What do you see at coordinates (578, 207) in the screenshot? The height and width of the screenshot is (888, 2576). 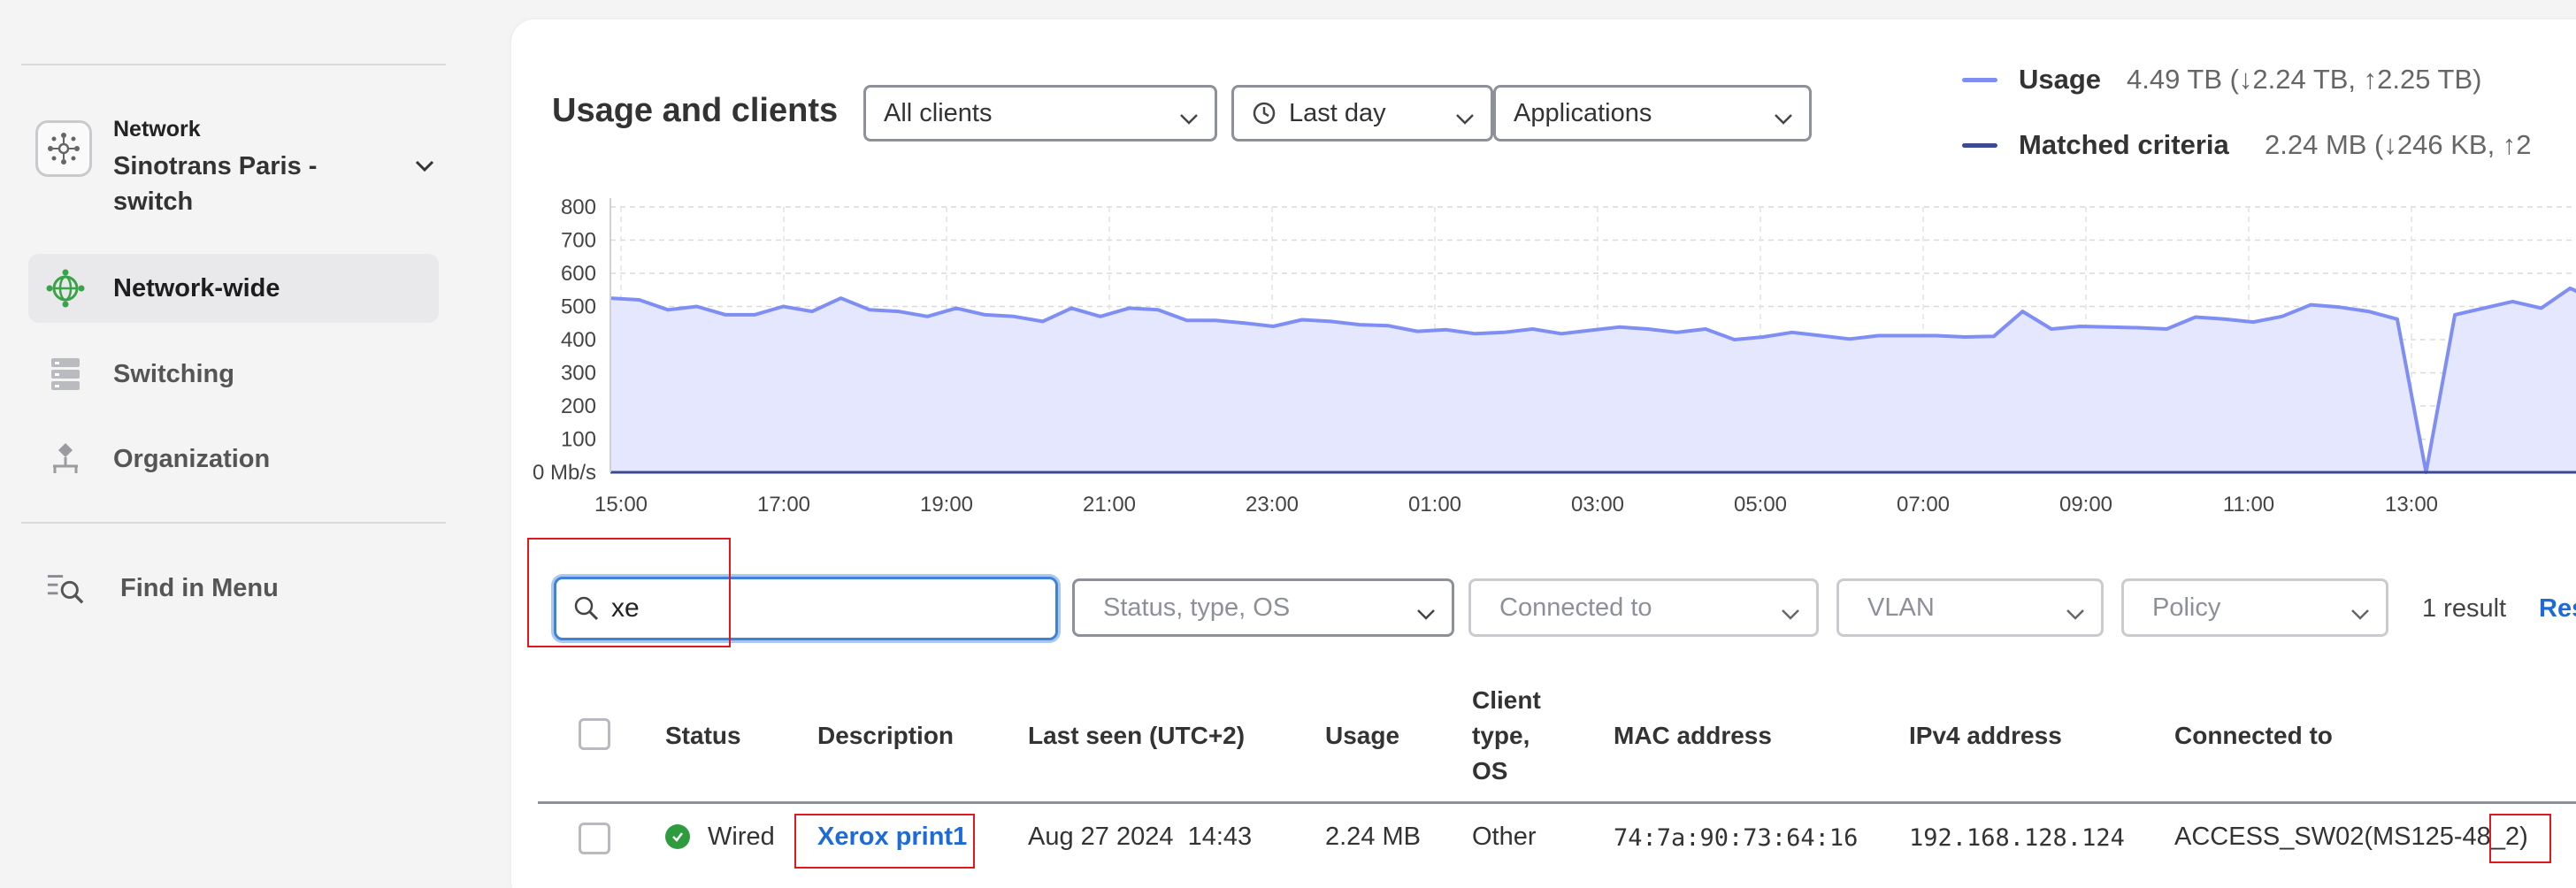 I see `y-tick-label: 800` at bounding box center [578, 207].